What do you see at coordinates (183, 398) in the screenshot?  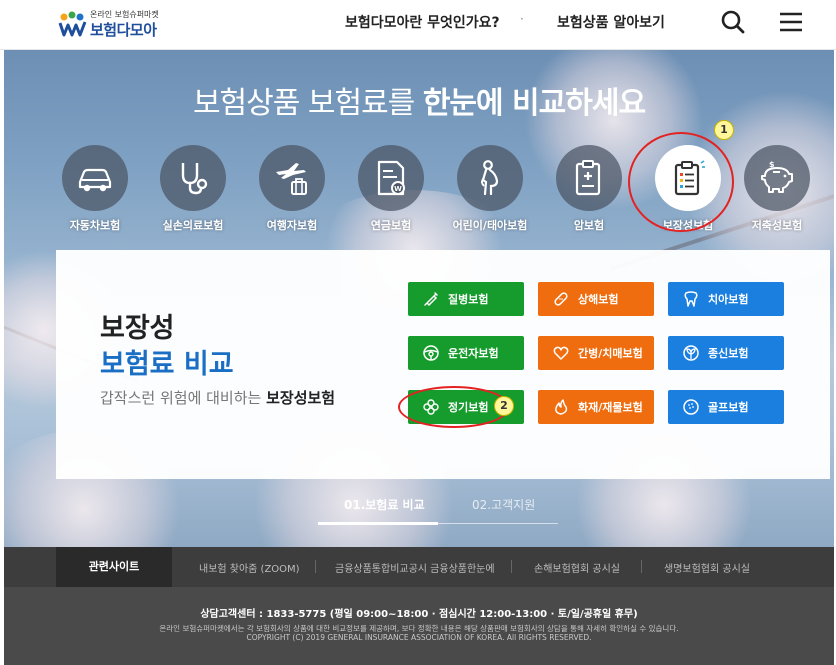 I see `panel-description-prefix: 갑작스런 위험에 대비하는` at bounding box center [183, 398].